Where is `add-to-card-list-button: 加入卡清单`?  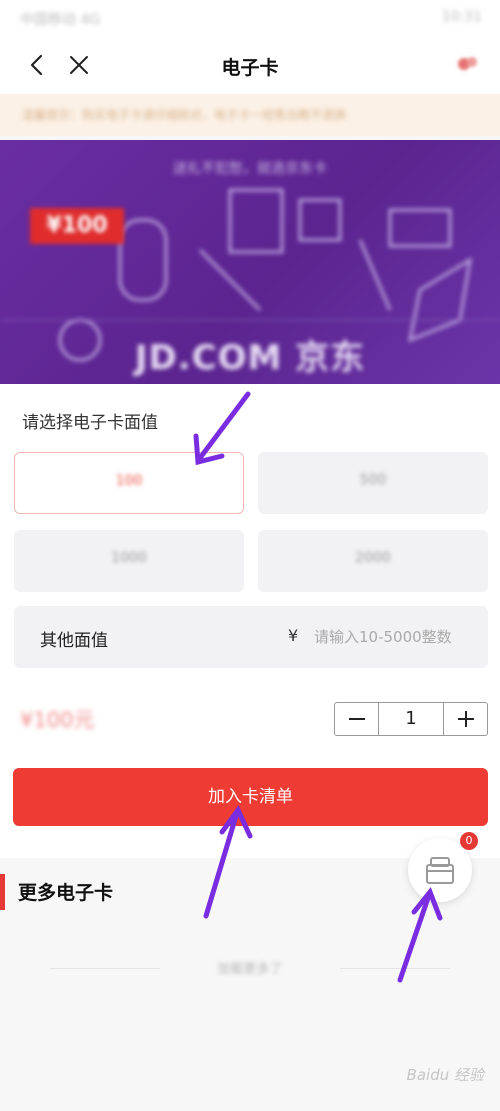 add-to-card-list-button: 加入卡清单 is located at coordinates (250, 797).